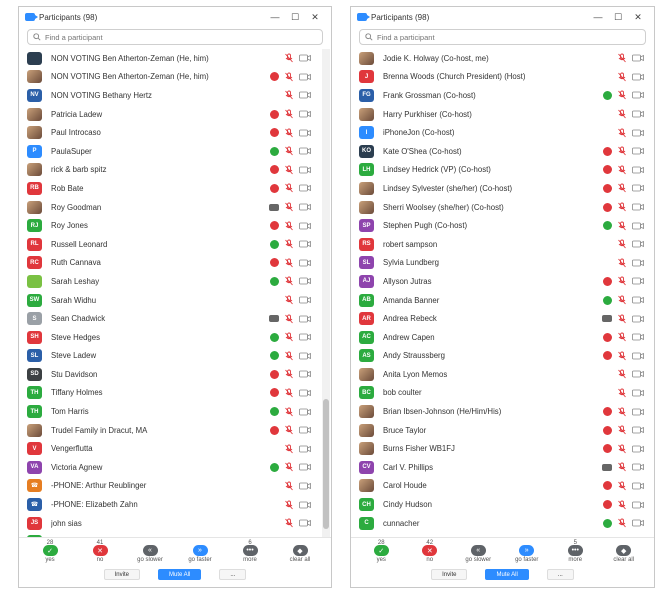 This screenshot has height=590, width=659. I want to click on participant-row: SH Steve Hedges, so click(170, 337).